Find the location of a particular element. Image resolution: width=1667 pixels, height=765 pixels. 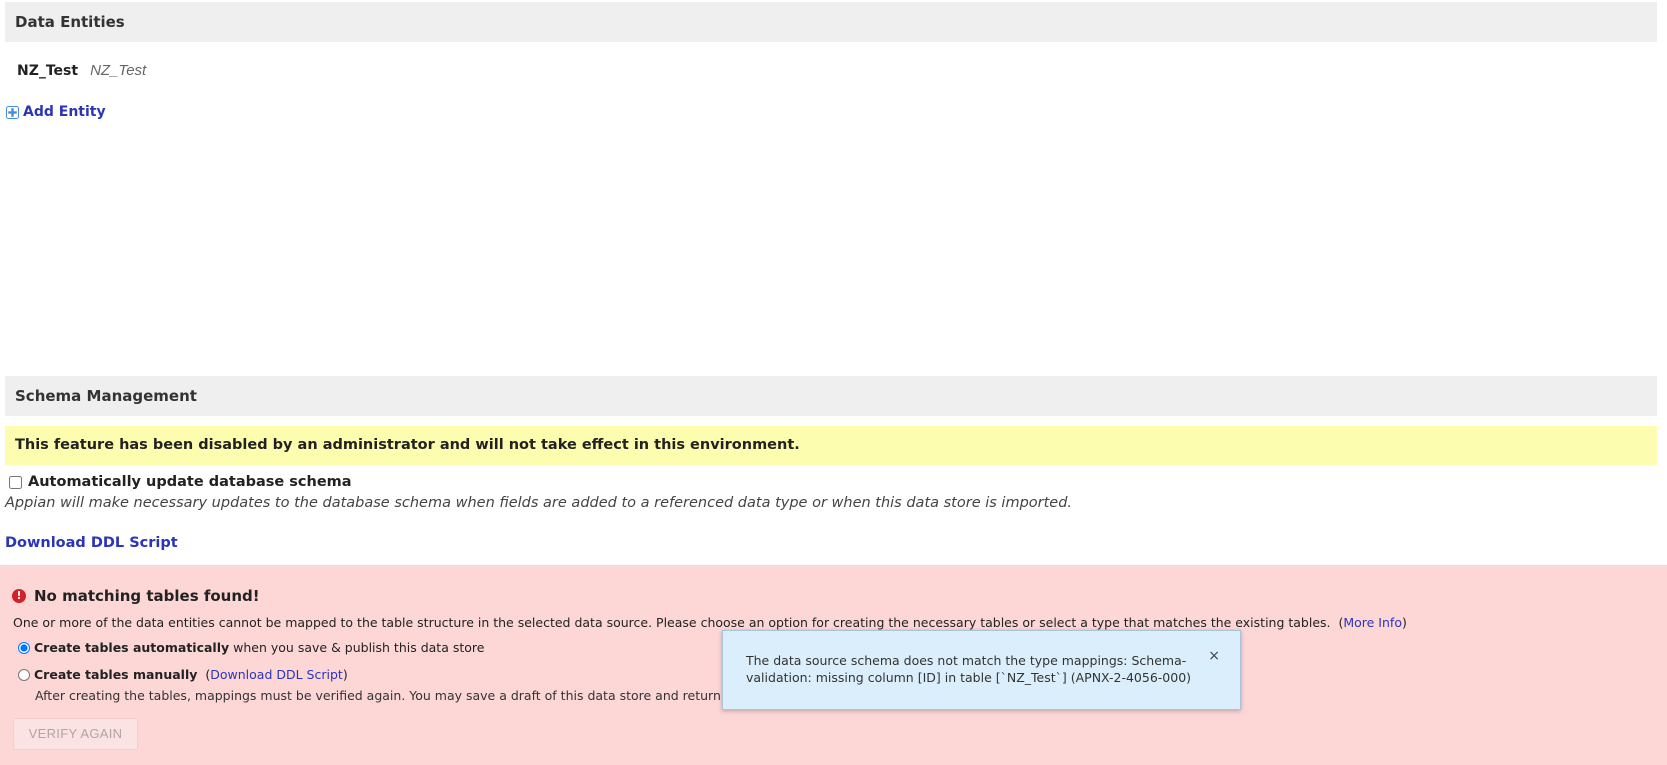

plus-circle-icon is located at coordinates (12, 112).